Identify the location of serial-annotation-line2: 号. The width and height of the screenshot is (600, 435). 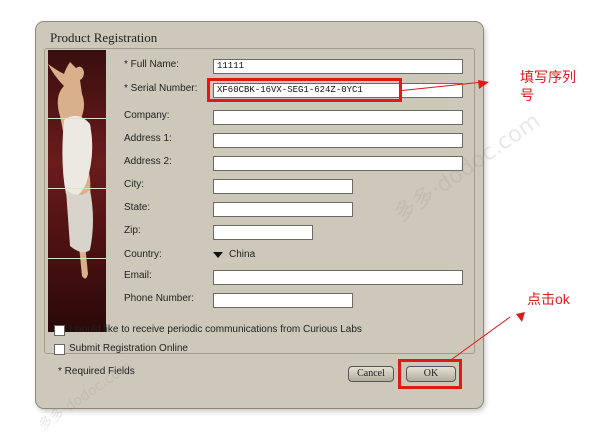
(527, 95).